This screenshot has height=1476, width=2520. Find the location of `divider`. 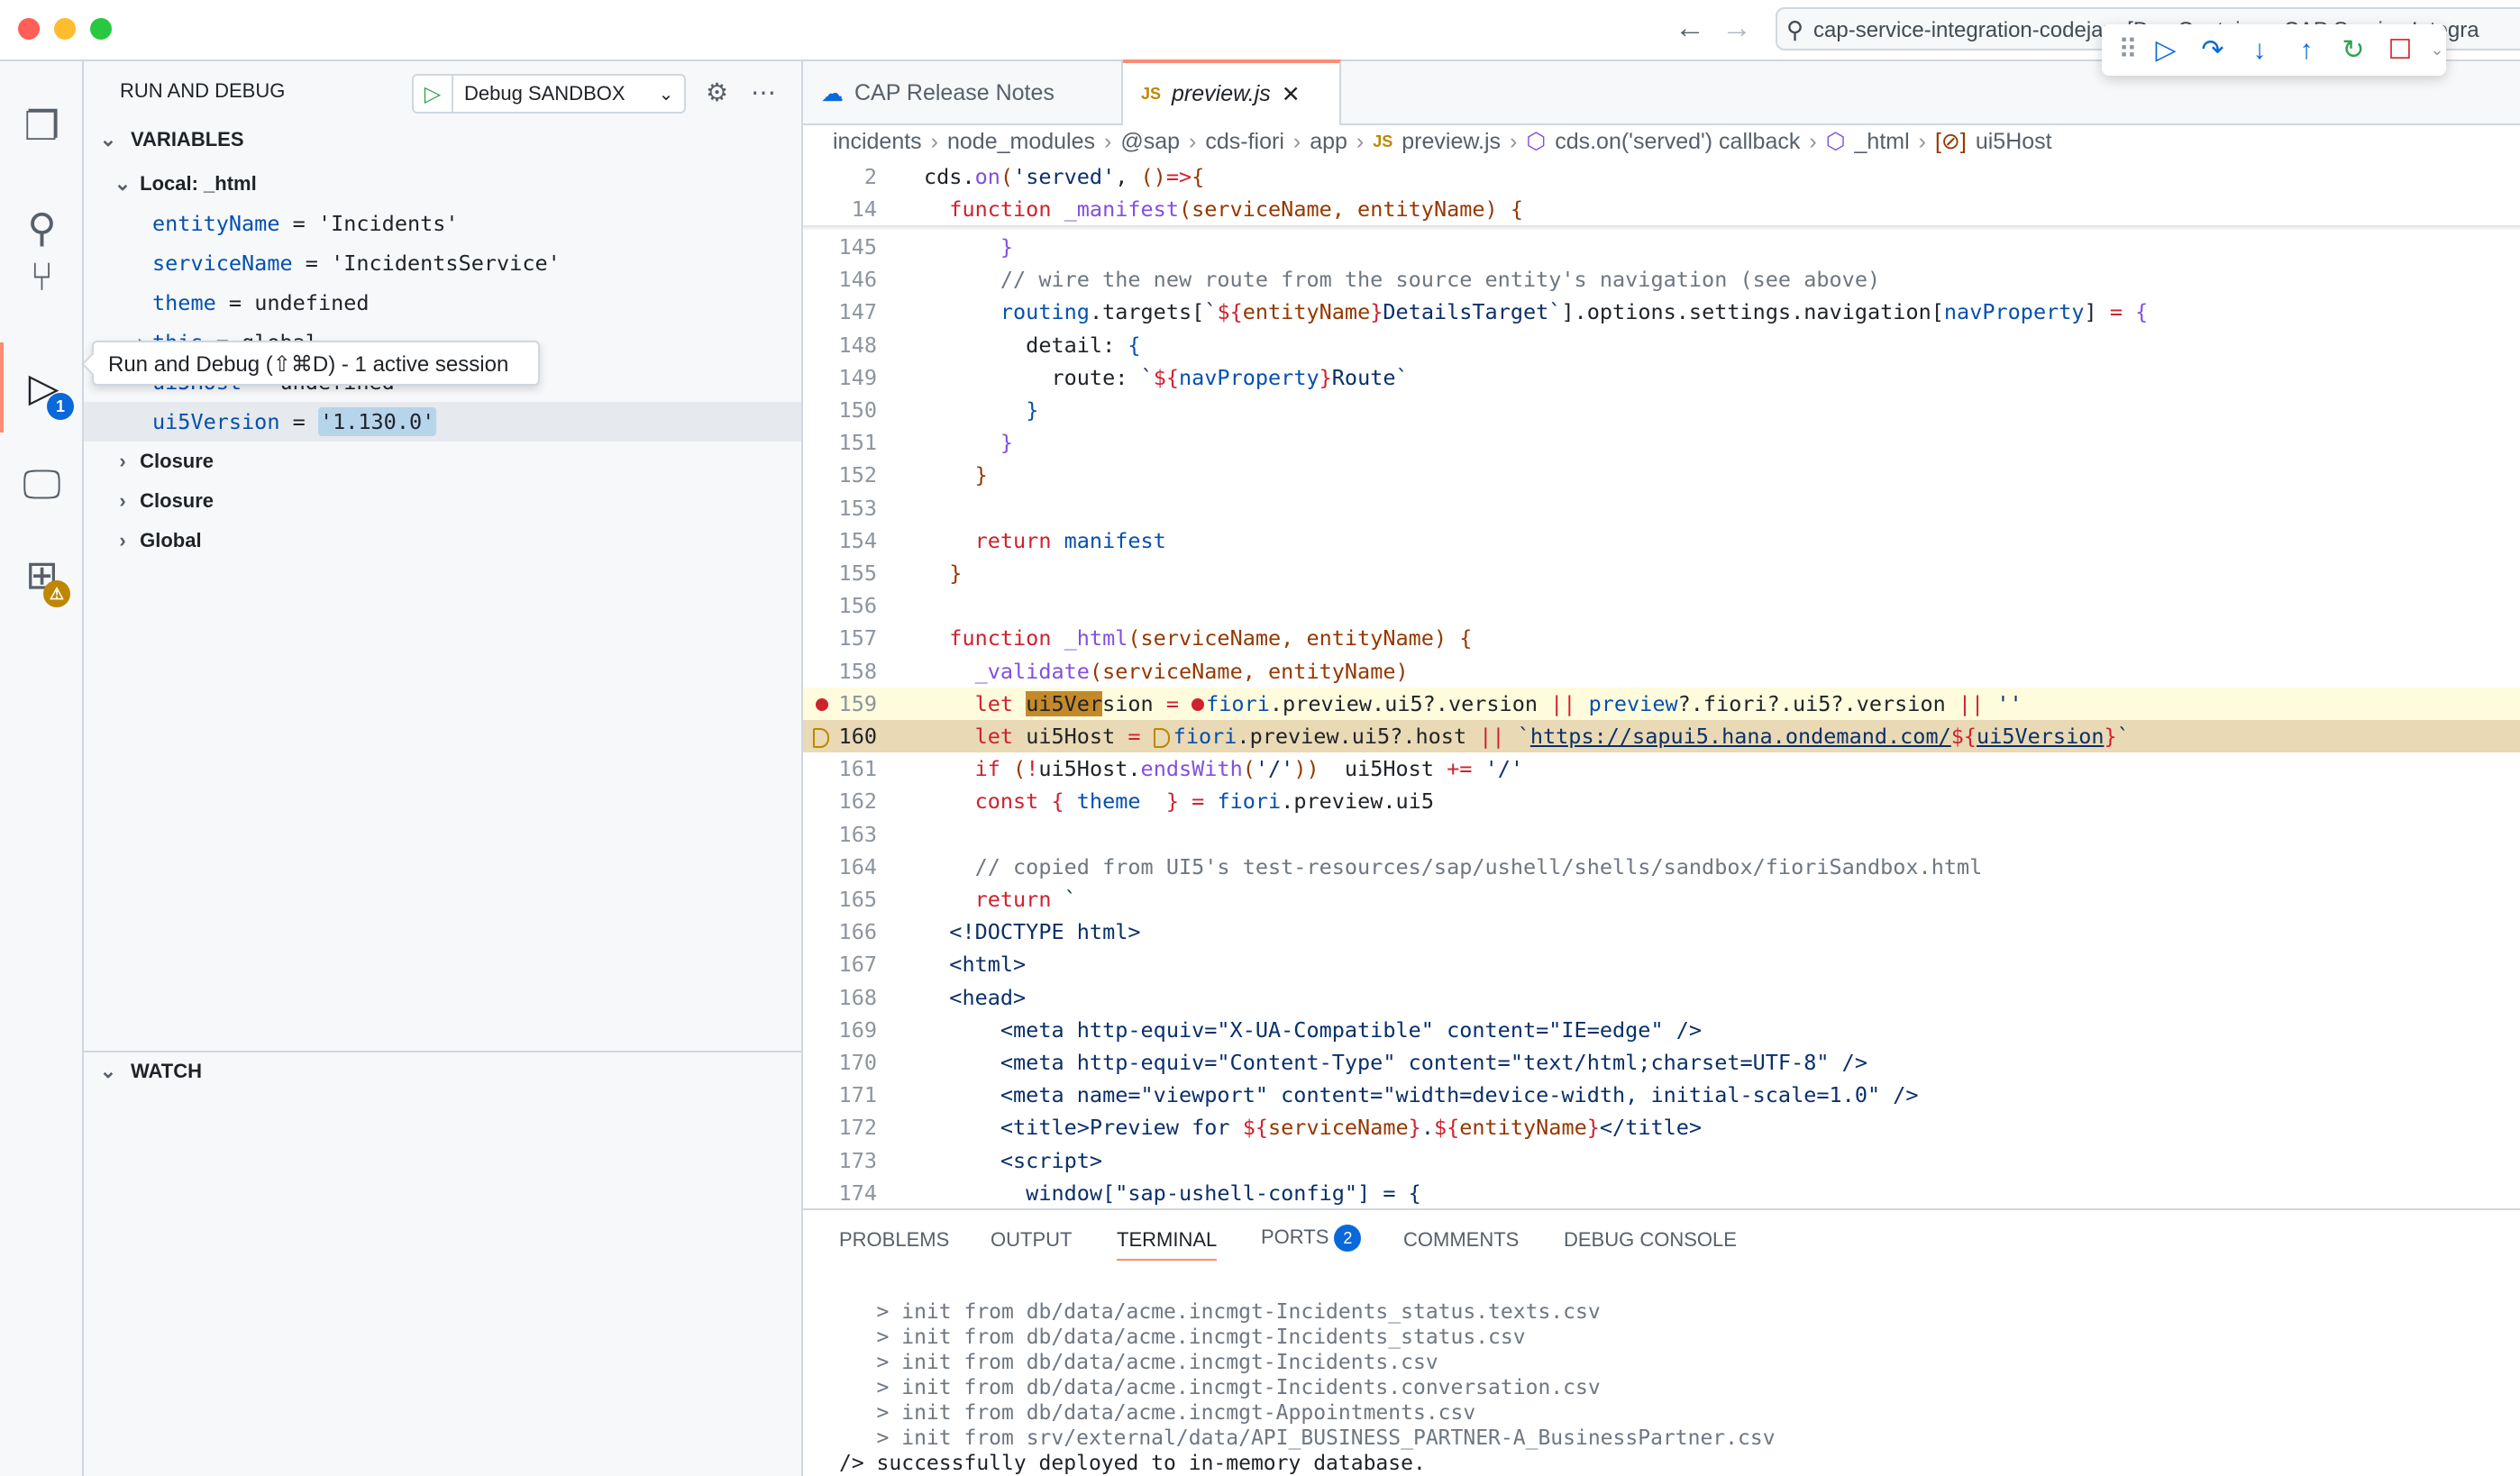

divider is located at coordinates (442, 1051).